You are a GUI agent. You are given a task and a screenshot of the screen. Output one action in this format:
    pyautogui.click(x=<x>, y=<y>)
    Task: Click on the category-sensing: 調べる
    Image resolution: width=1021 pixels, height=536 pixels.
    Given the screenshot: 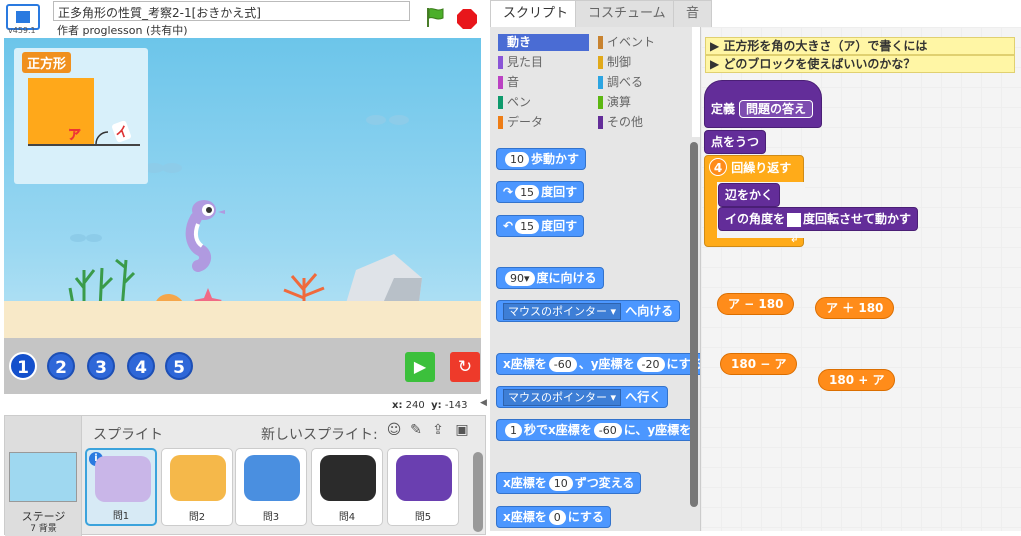 What is the action you would take?
    pyautogui.click(x=620, y=82)
    